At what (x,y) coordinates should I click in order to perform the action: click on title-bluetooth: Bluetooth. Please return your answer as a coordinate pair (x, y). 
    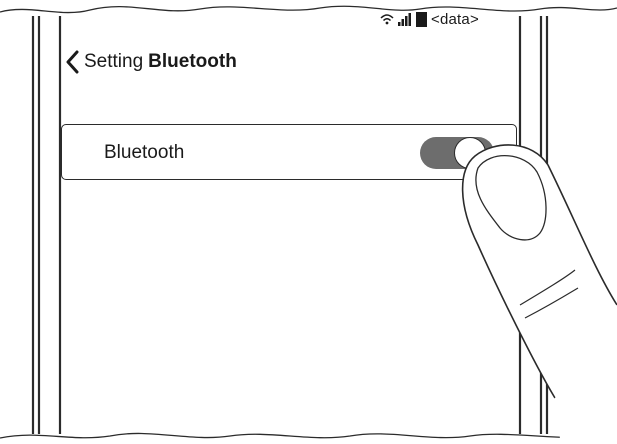
    Looking at the image, I should click on (192, 61).